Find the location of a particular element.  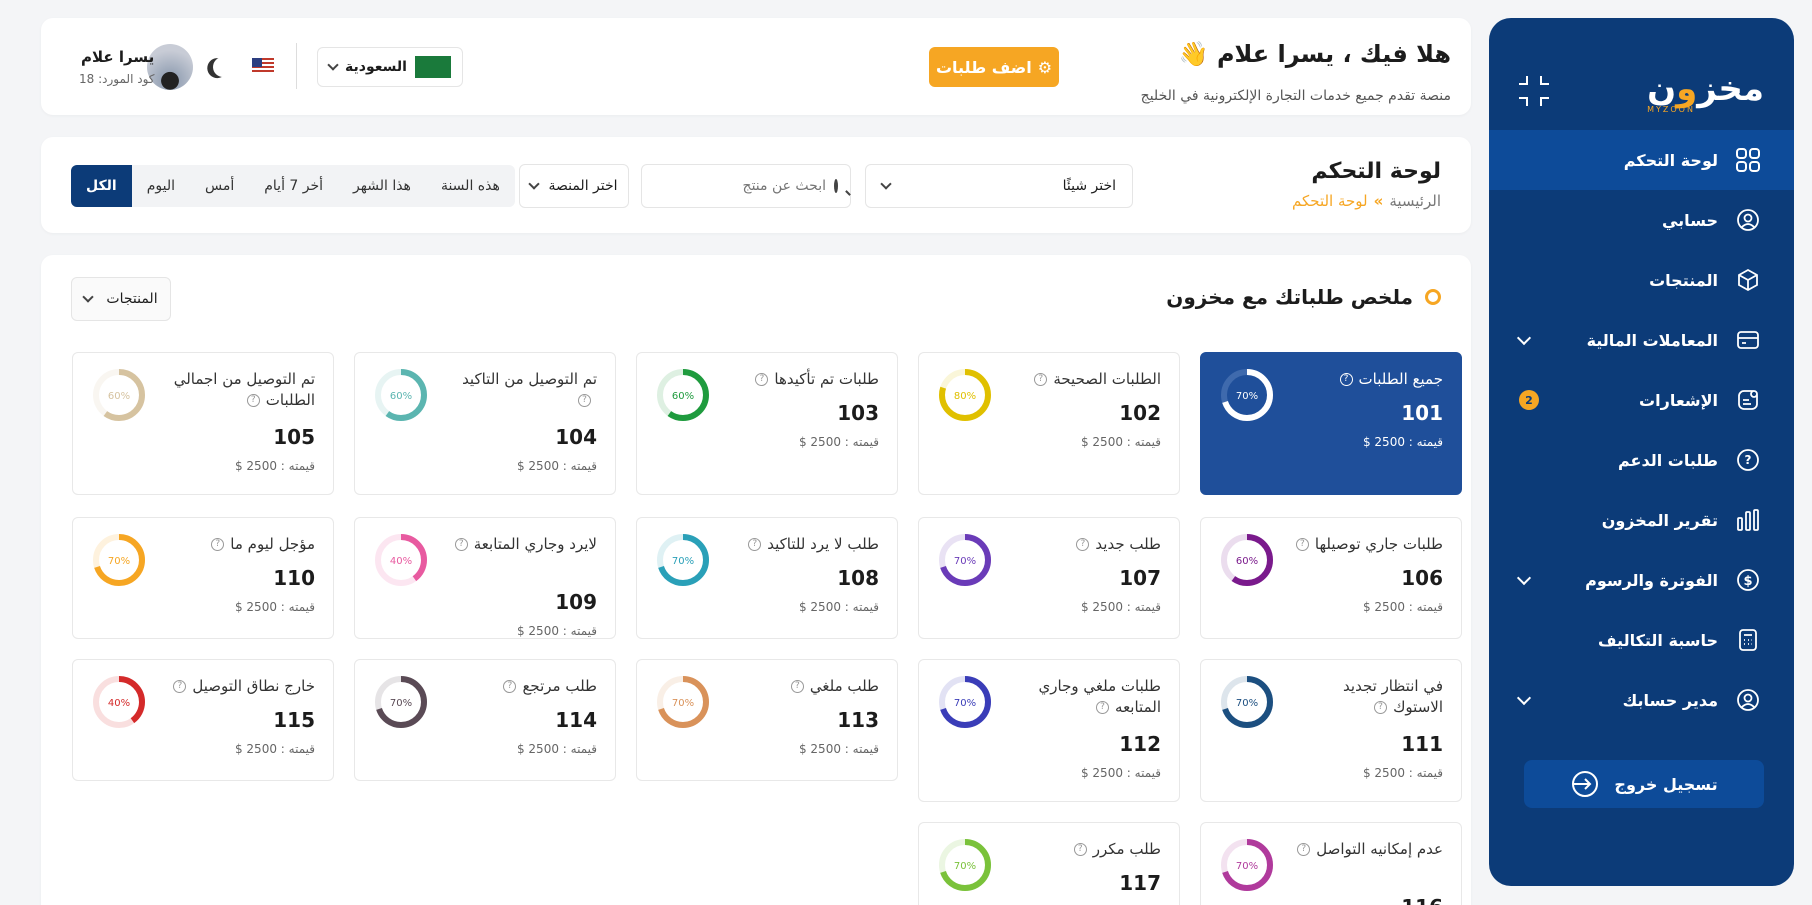

stat-title: جميع الطلبات? is located at coordinates (1368, 379).